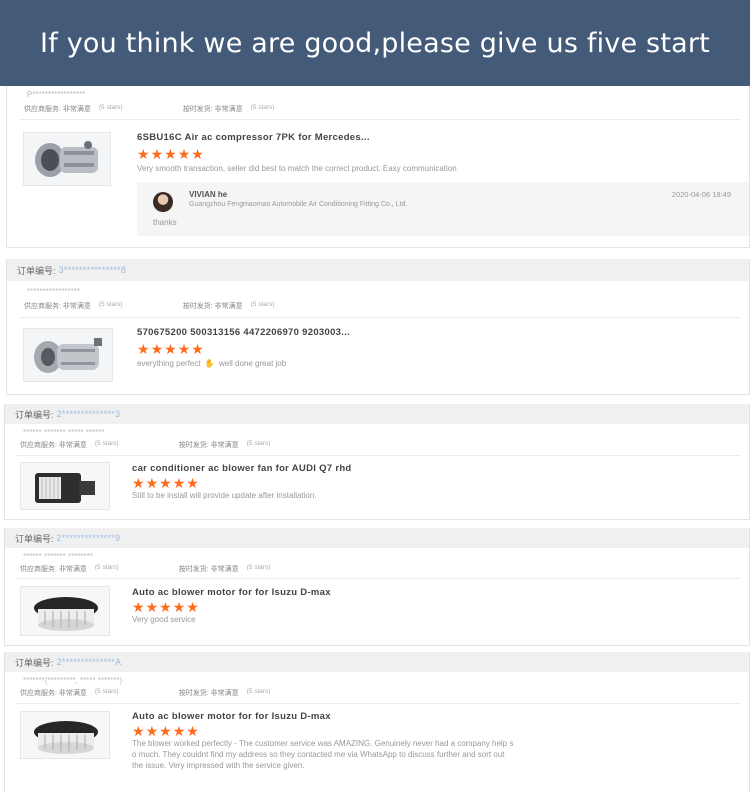 This screenshot has width=750, height=800. I want to click on blower-fan-image, so click(65, 486).